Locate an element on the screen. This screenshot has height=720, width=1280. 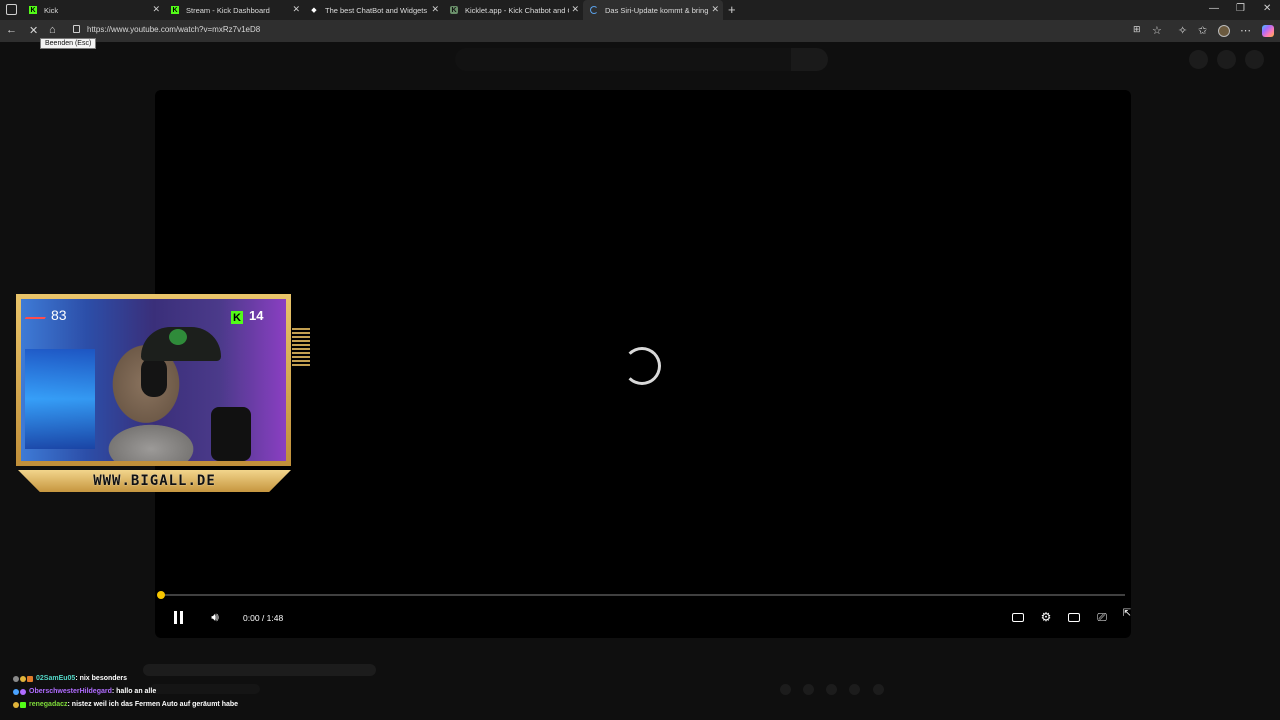
search-input-placeholder is located at coordinates (623, 59).